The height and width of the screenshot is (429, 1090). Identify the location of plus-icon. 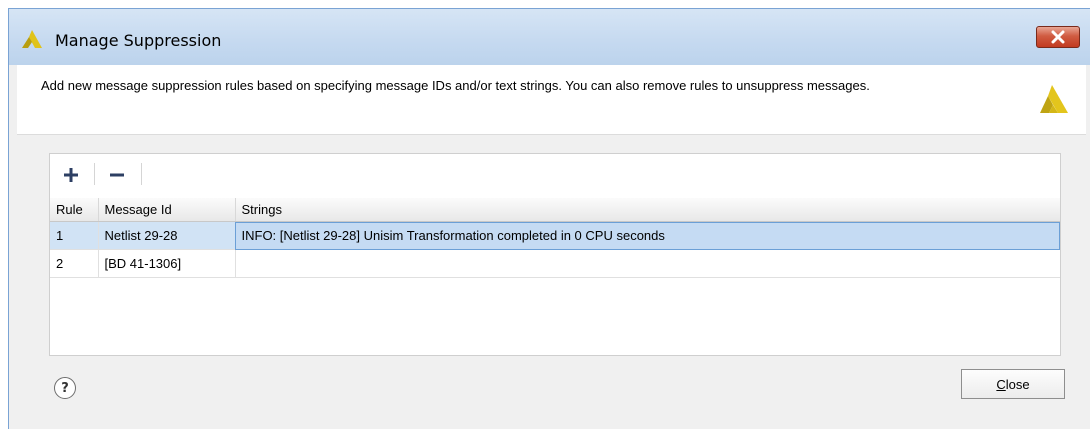
(71, 175).